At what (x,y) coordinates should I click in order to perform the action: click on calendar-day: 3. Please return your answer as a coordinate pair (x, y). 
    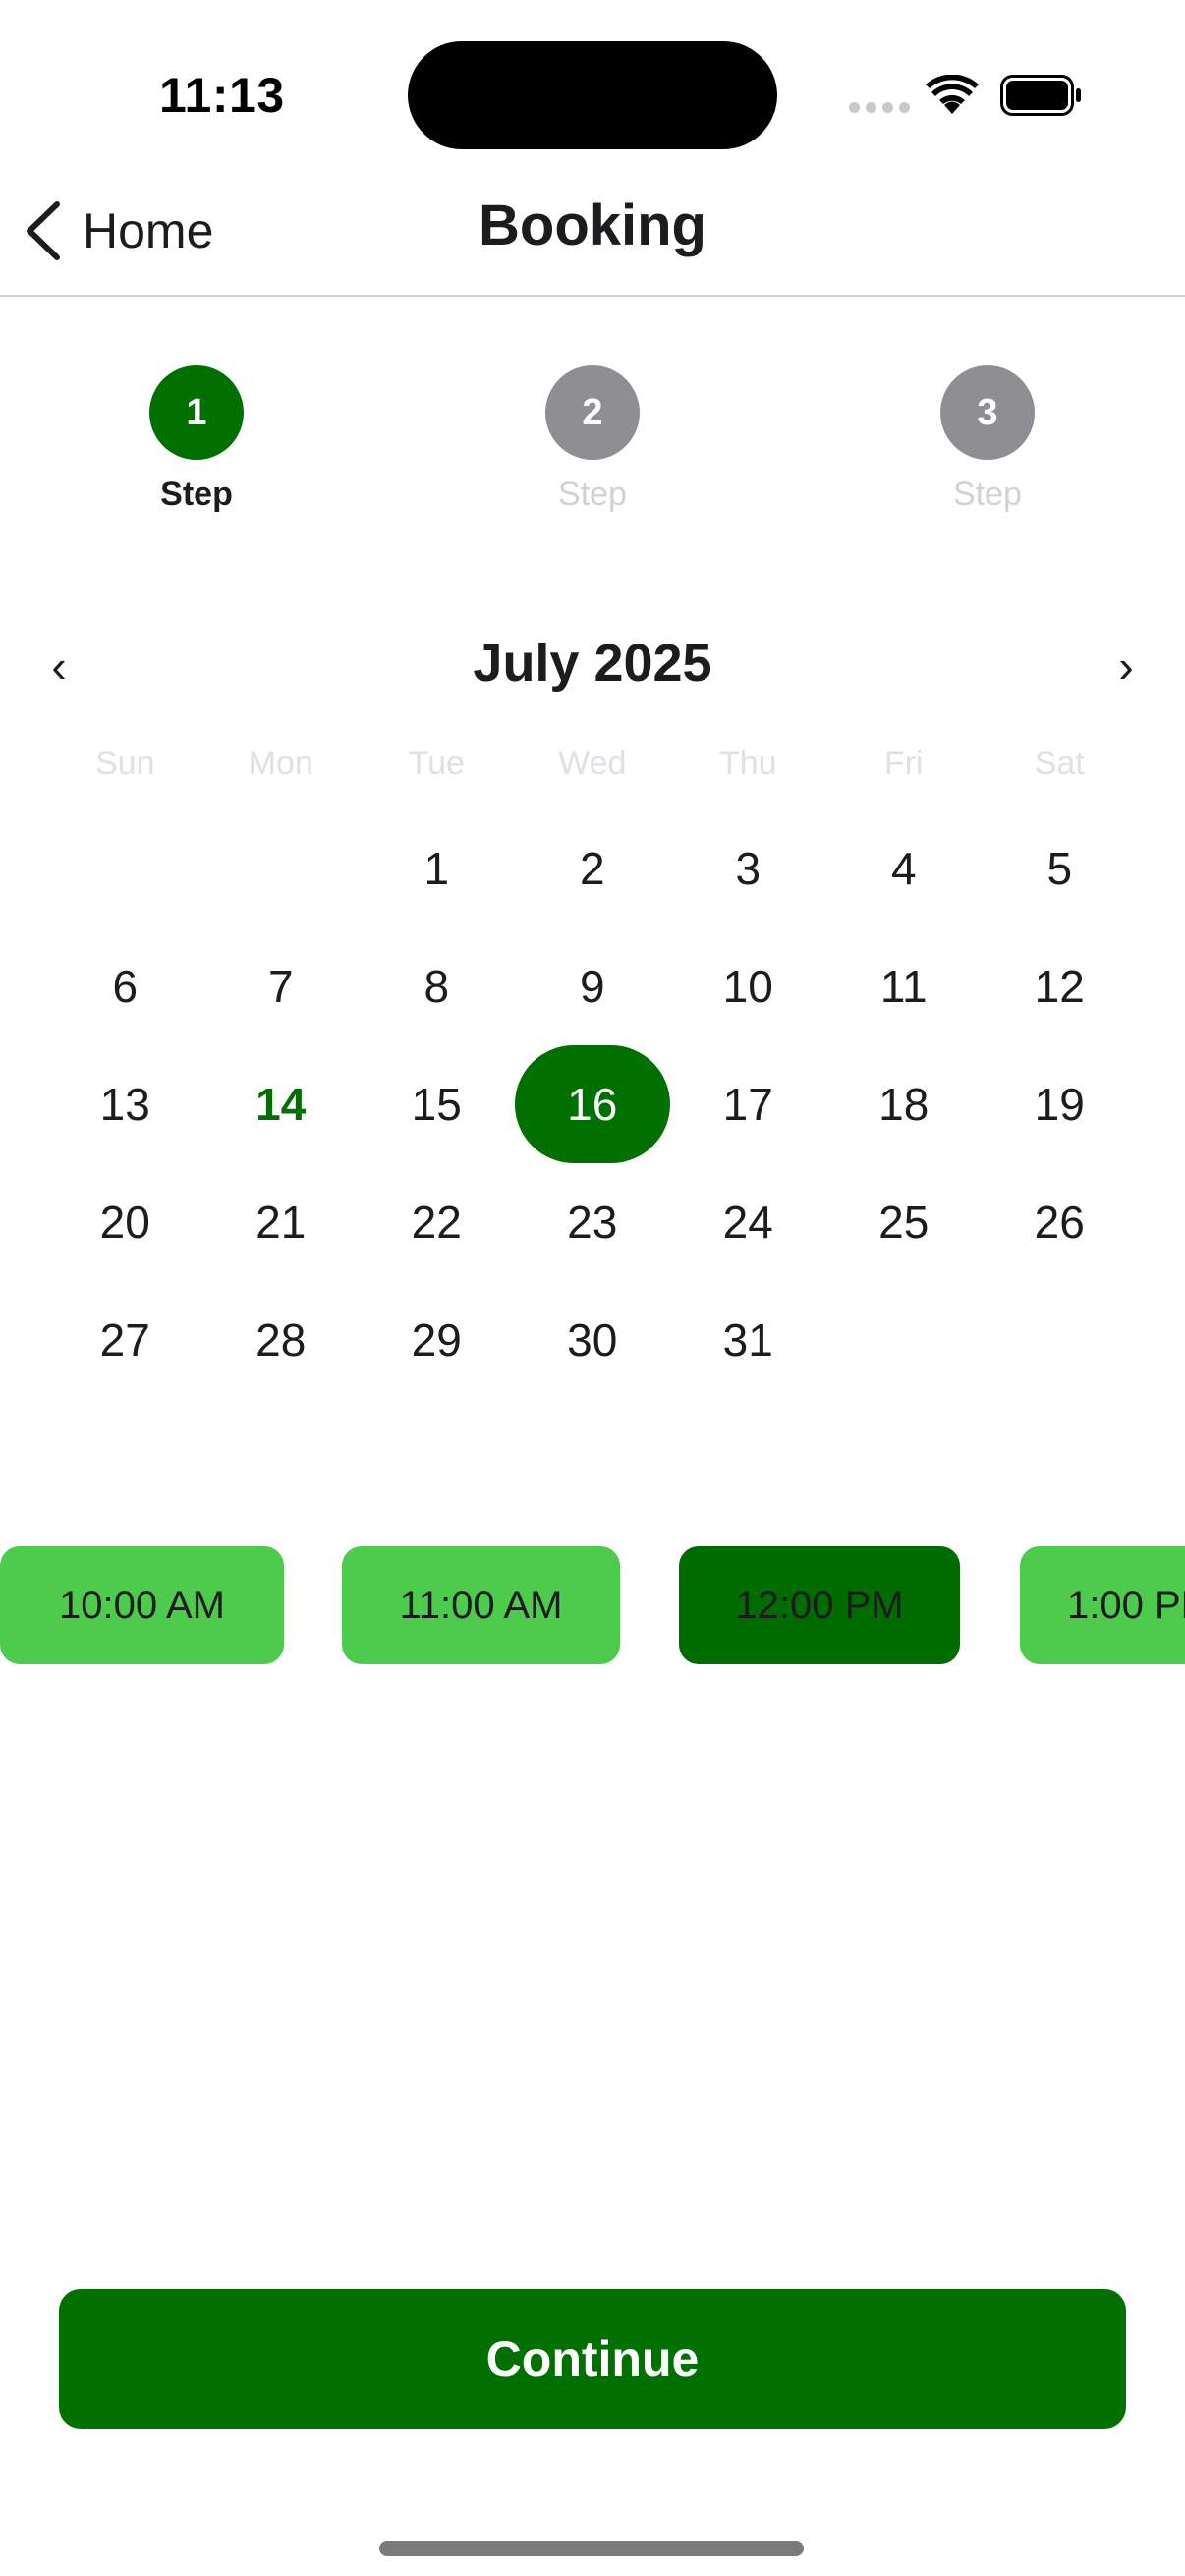
    Looking at the image, I should click on (748, 868).